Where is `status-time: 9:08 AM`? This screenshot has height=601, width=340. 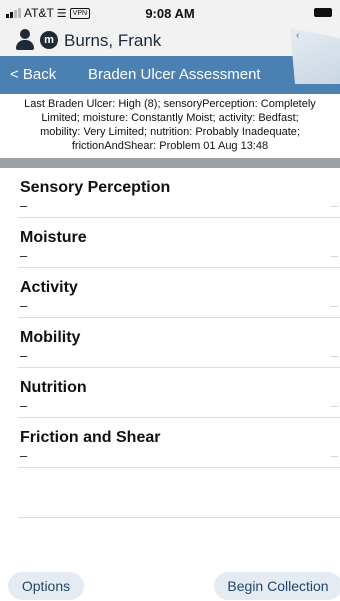
status-time: 9:08 AM is located at coordinates (170, 13).